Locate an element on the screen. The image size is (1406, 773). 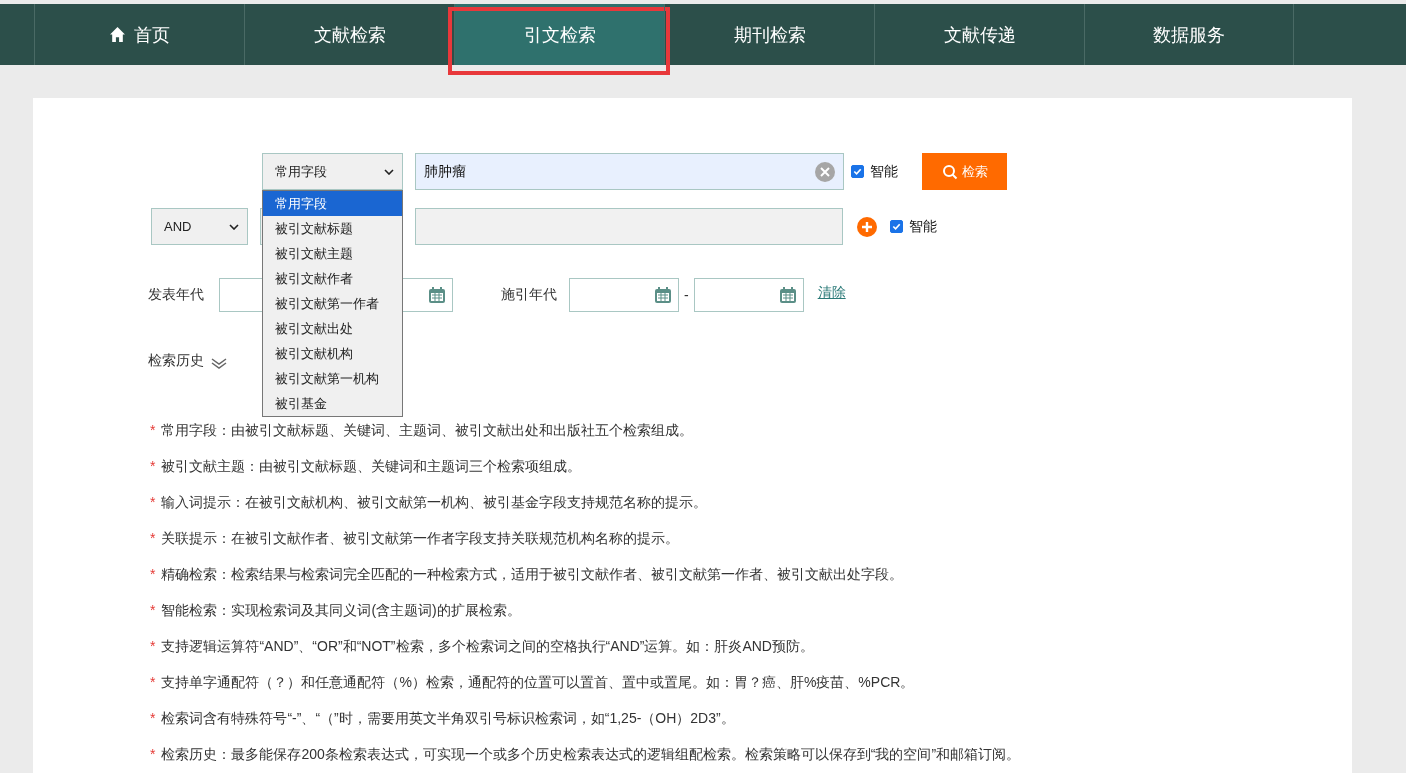
help-note: 常用字段：由被引文献标题、关键词、主题词、被引文献出处和出版社五个检索组成。 is located at coordinates (427, 431).